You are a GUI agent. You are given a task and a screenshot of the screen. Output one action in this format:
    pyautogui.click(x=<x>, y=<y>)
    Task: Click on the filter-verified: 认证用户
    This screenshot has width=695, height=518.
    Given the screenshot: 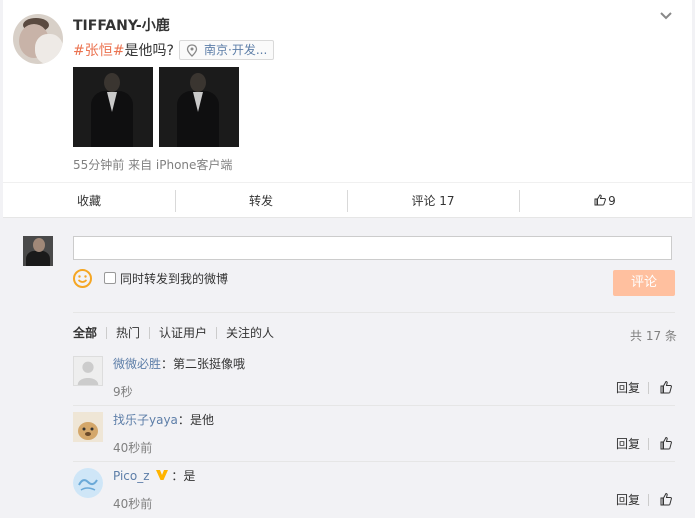 What is the action you would take?
    pyautogui.click(x=182, y=333)
    